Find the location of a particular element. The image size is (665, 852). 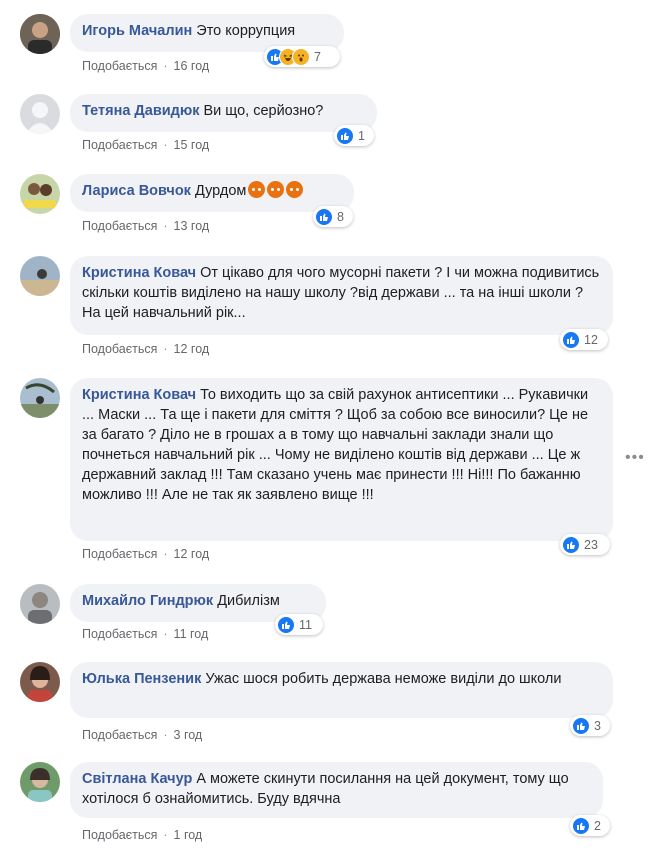

author-name: Лариса Вовчок is located at coordinates (136, 191).